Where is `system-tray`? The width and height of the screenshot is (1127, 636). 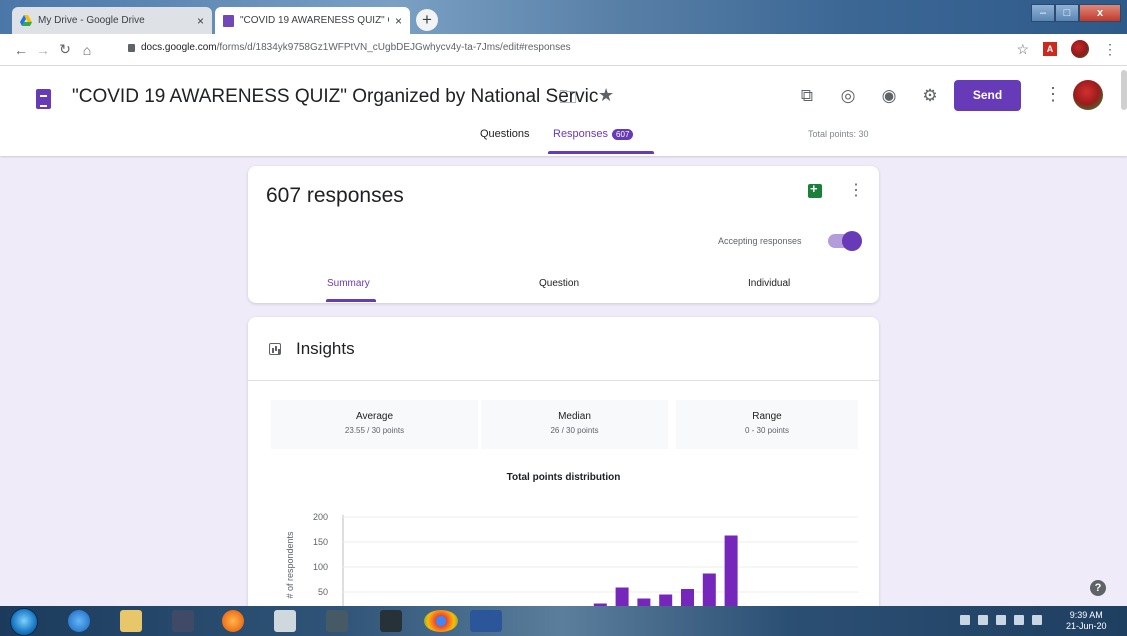 system-tray is located at coordinates (1001, 620).